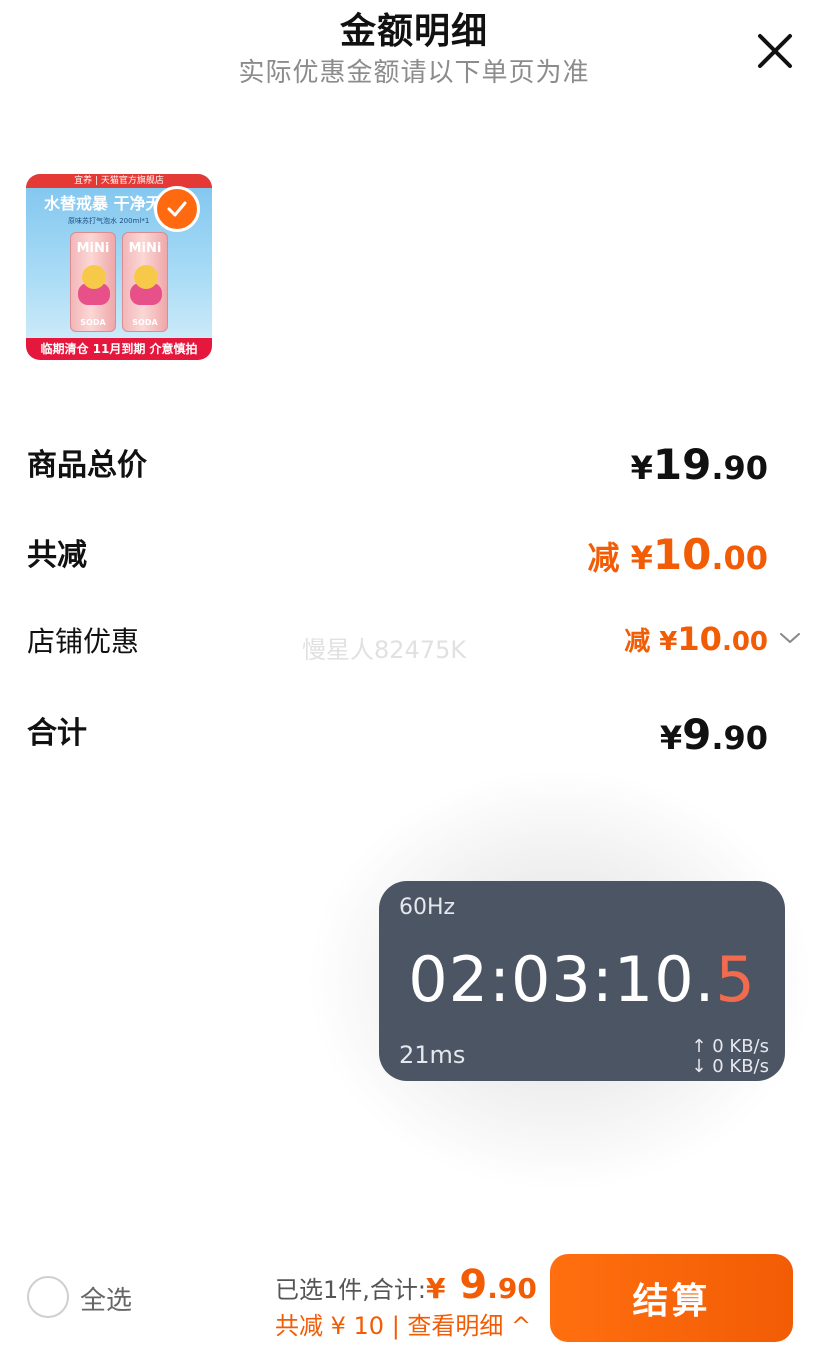 The image size is (828, 1356). I want to click on selected-count-text: 已选1件,合计:, so click(350, 1290).